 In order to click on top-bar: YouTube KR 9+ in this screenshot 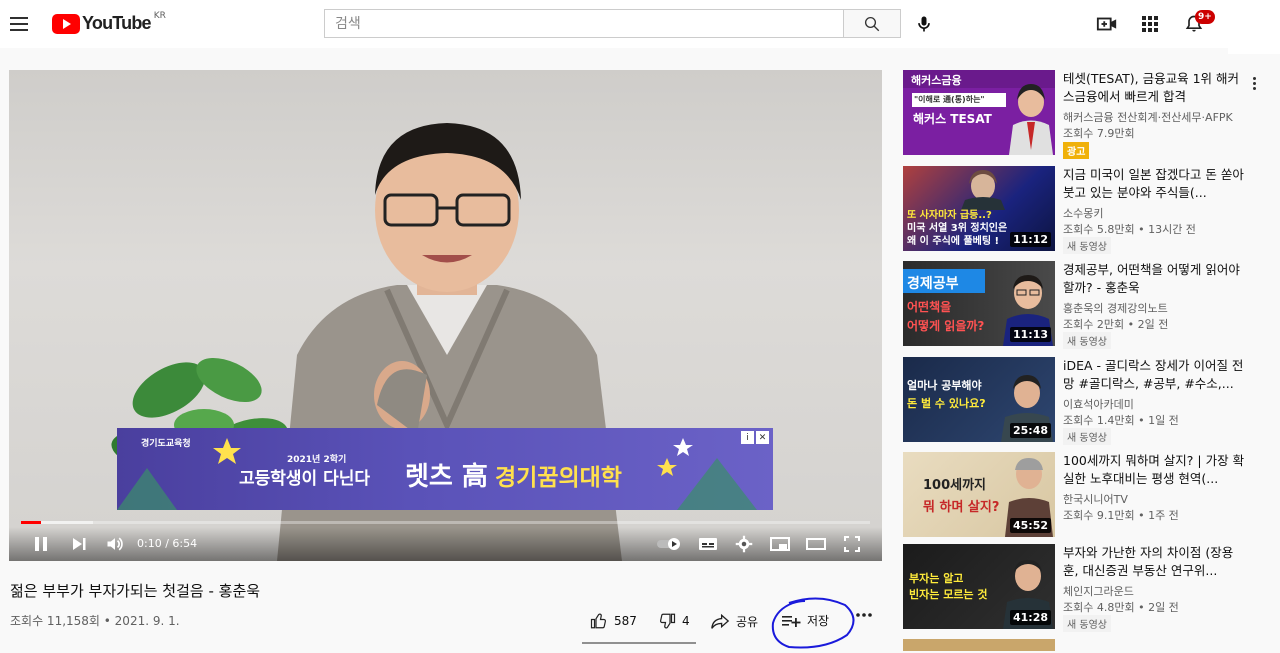, I will do `click(640, 24)`.